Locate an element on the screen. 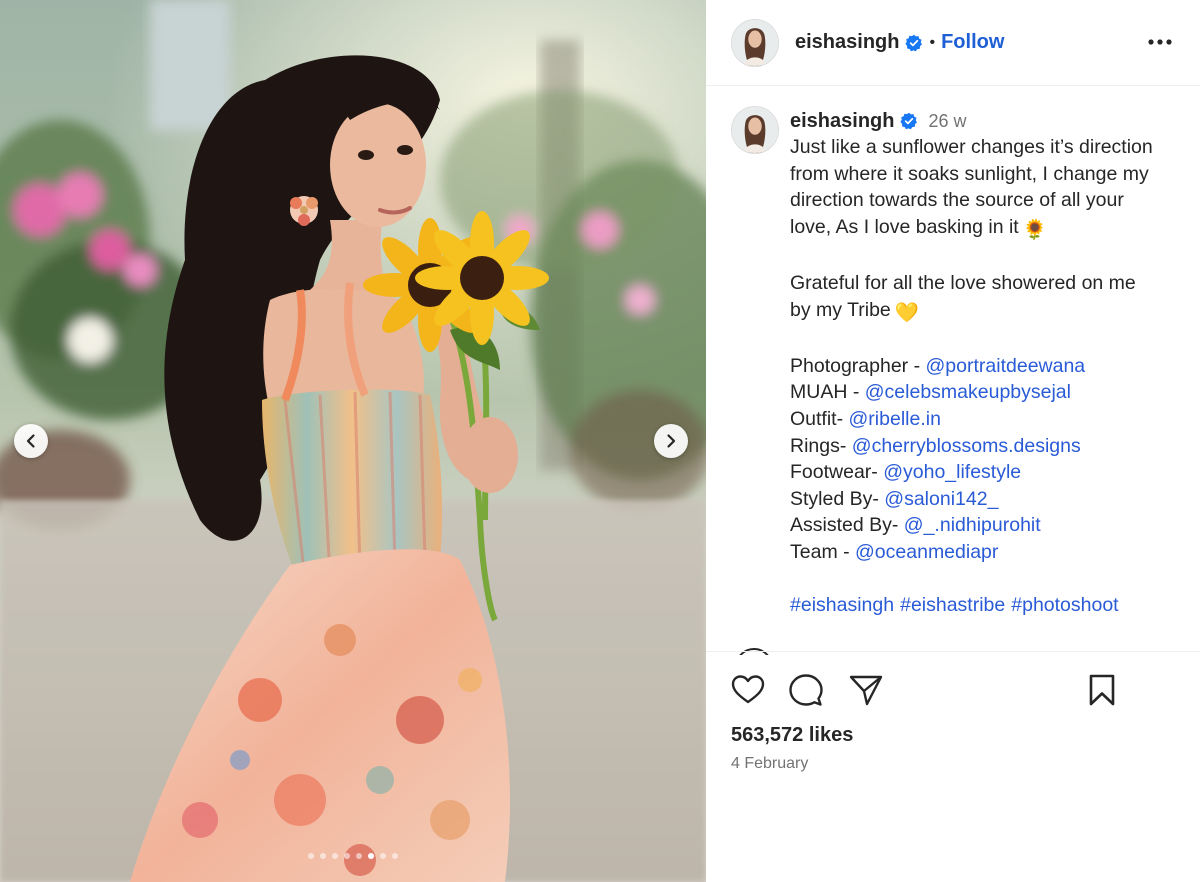 Image resolution: width=1200 pixels, height=882 pixels. credit-label: Rings- is located at coordinates (821, 445).